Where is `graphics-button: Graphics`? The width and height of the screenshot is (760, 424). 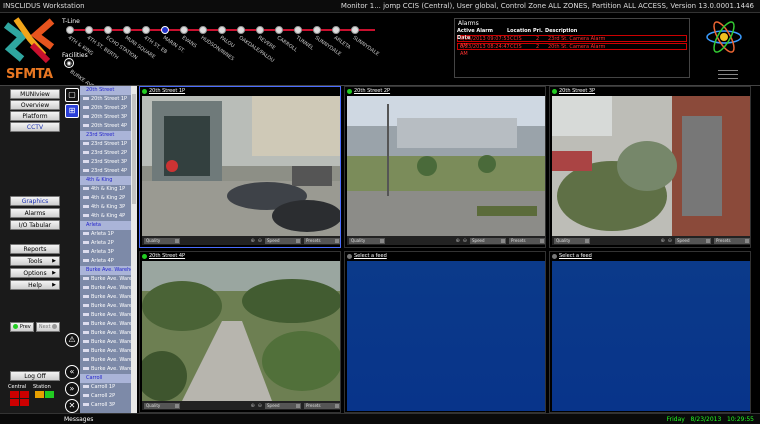 graphics-button: Graphics is located at coordinates (35, 201).